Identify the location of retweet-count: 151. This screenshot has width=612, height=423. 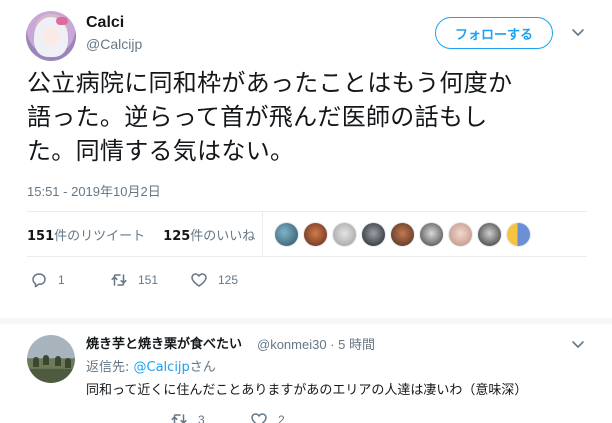
(148, 280).